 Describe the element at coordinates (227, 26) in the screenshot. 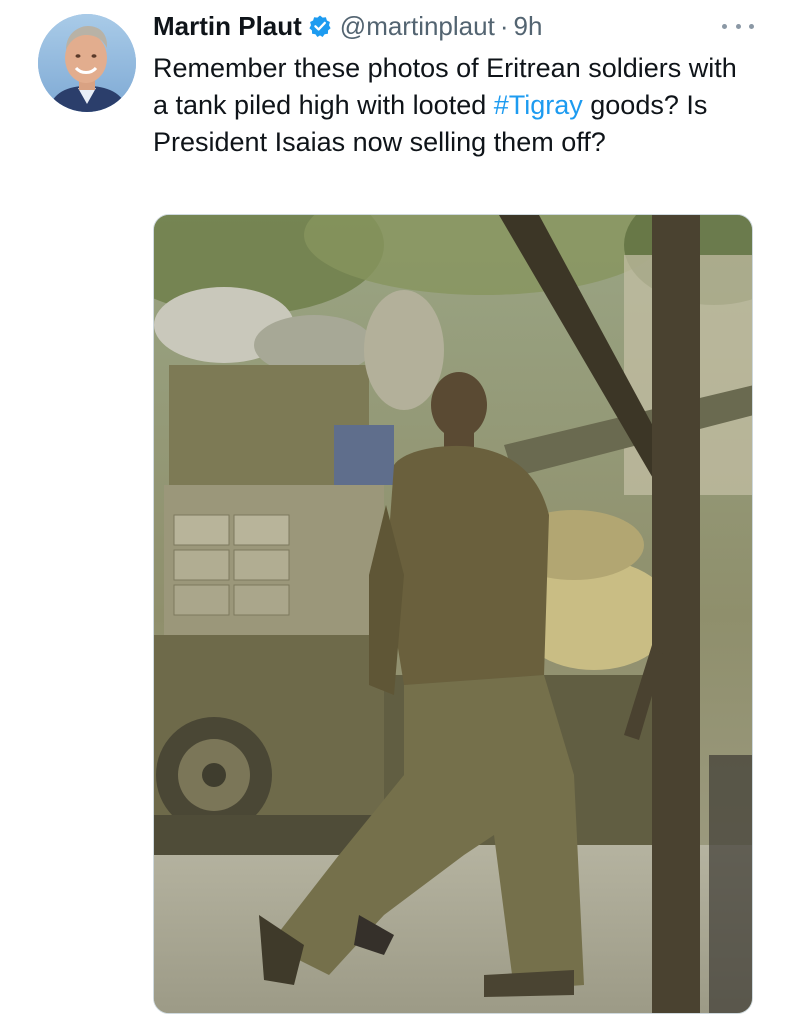

I see `author-name: Martin Plaut` at that location.